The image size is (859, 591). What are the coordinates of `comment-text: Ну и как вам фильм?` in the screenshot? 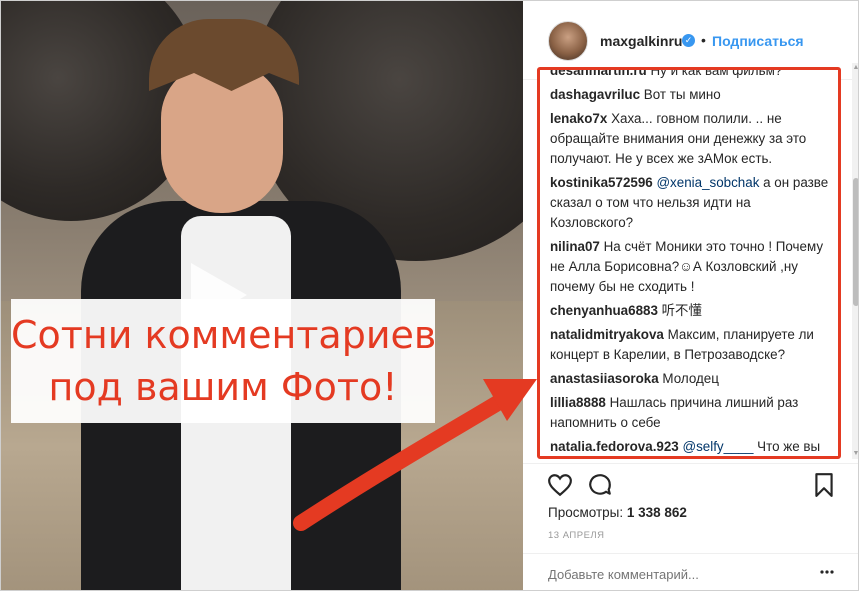 It's located at (716, 72).